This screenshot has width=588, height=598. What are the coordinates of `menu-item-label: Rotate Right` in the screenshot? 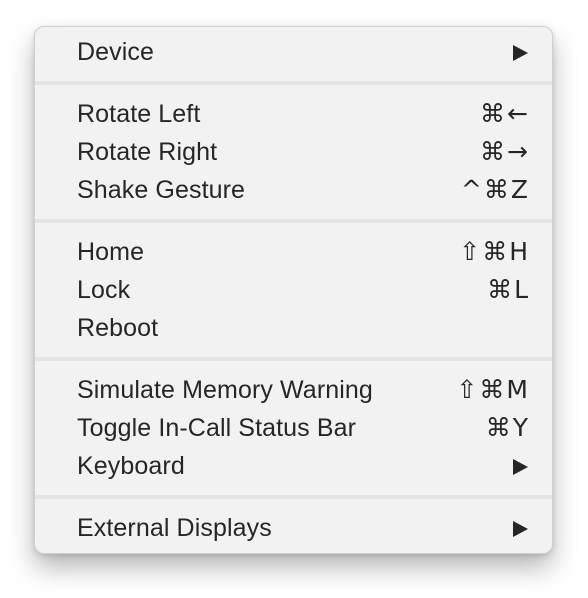 It's located at (147, 152).